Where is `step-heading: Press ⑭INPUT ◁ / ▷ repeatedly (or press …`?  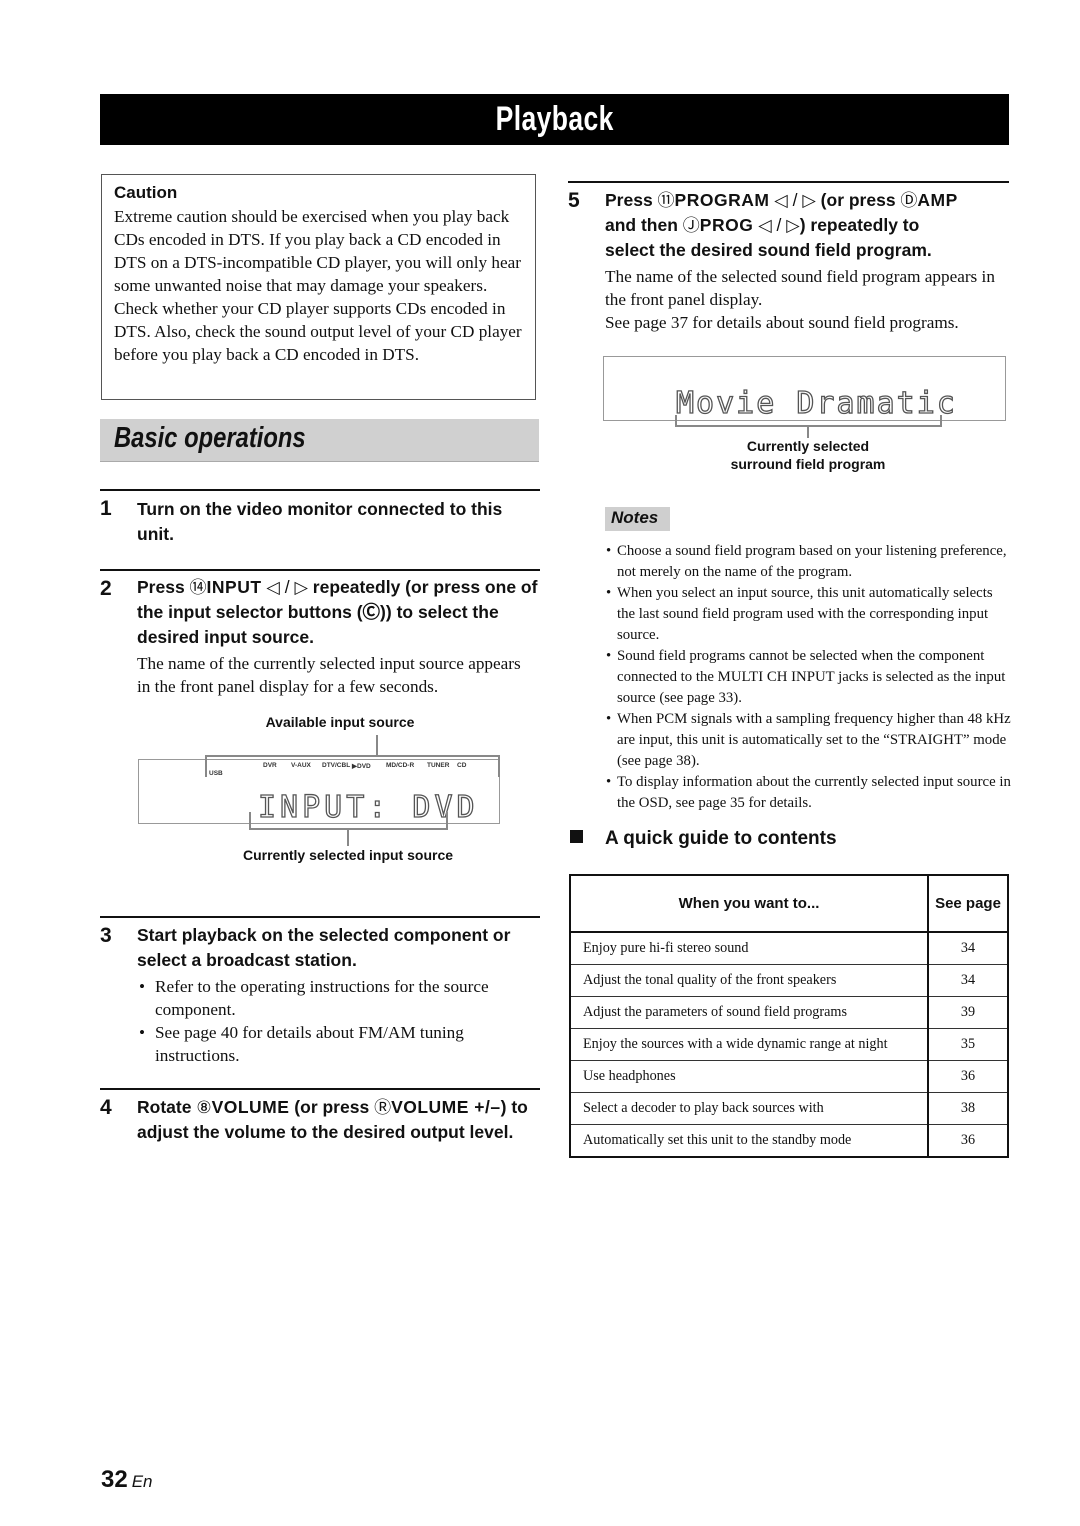 step-heading: Press ⑭INPUT ◁ / ▷ repeatedly (or press … is located at coordinates (337, 612).